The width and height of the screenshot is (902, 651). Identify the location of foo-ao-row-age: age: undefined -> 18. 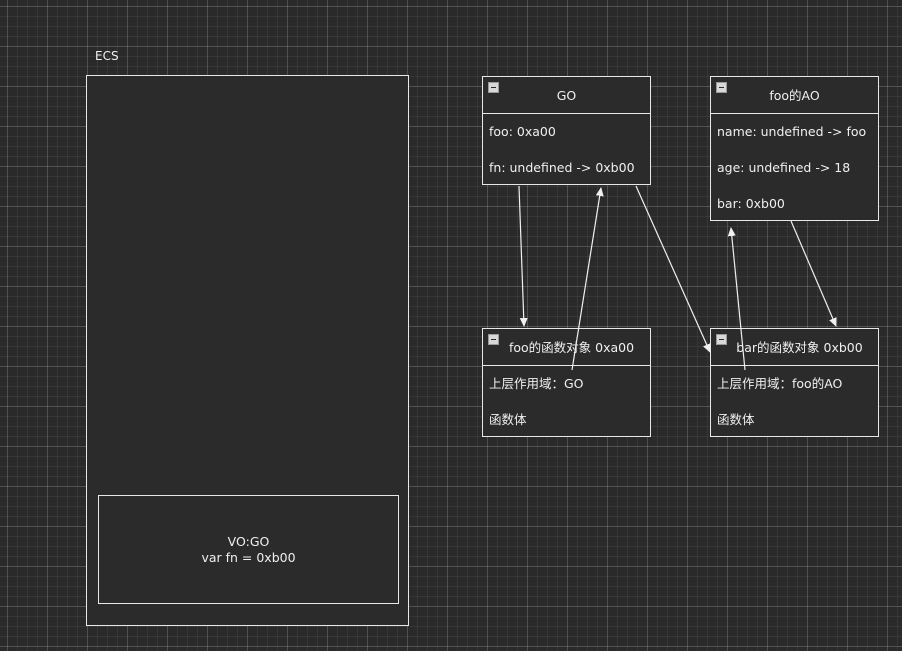
(784, 167).